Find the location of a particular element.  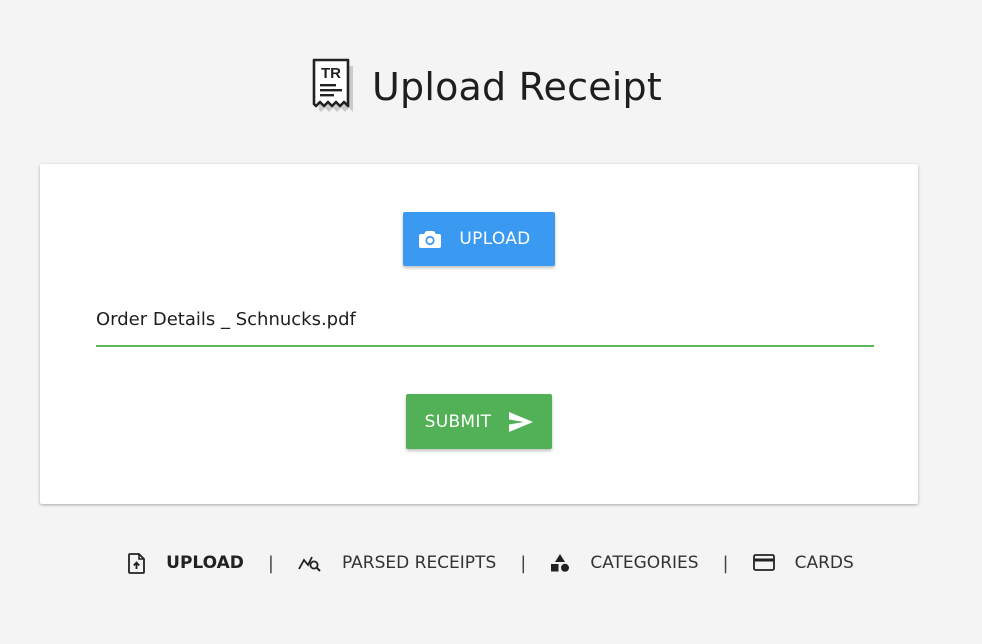

camera-icon is located at coordinates (430, 239).